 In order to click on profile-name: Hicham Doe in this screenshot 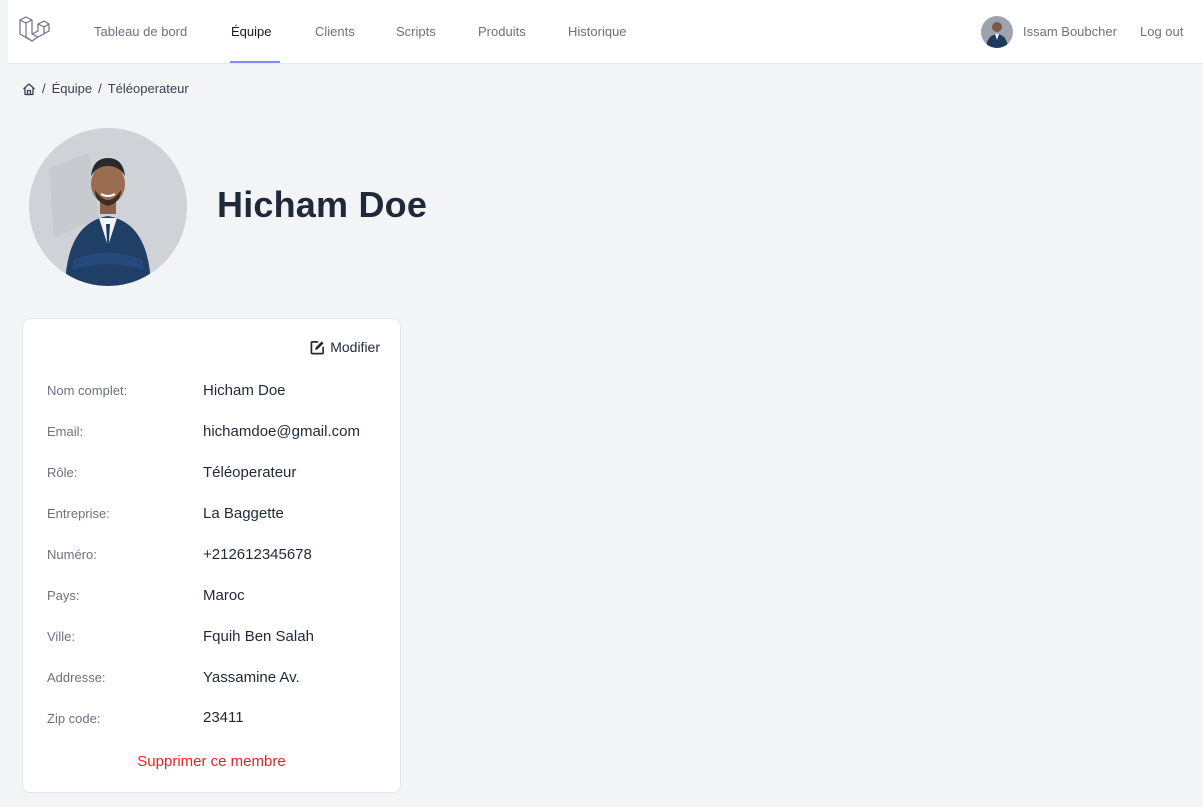, I will do `click(322, 204)`.